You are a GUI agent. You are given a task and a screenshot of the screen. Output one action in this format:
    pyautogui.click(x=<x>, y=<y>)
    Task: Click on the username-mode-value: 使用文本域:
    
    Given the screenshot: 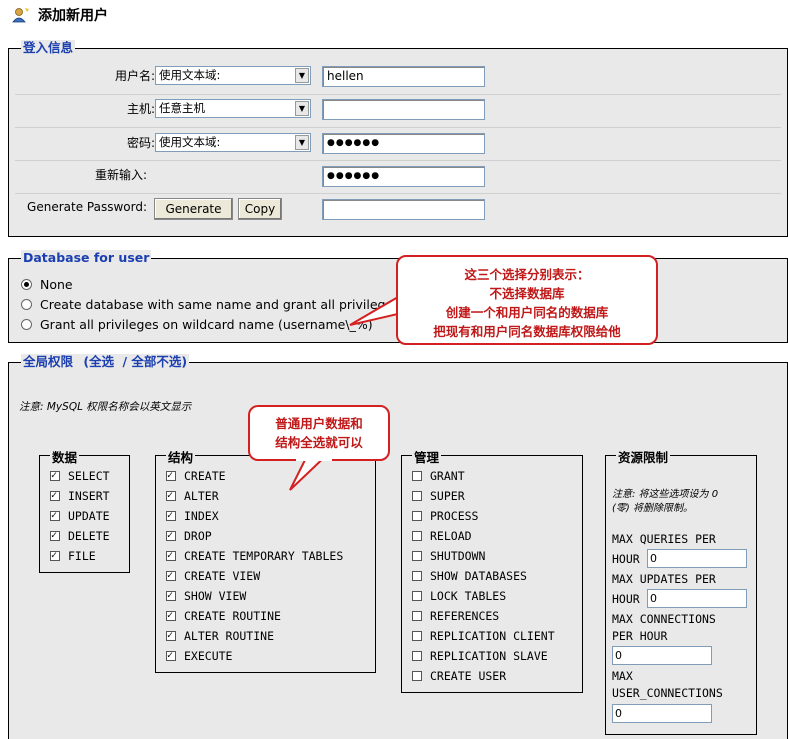 What is the action you would take?
    pyautogui.click(x=190, y=75)
    